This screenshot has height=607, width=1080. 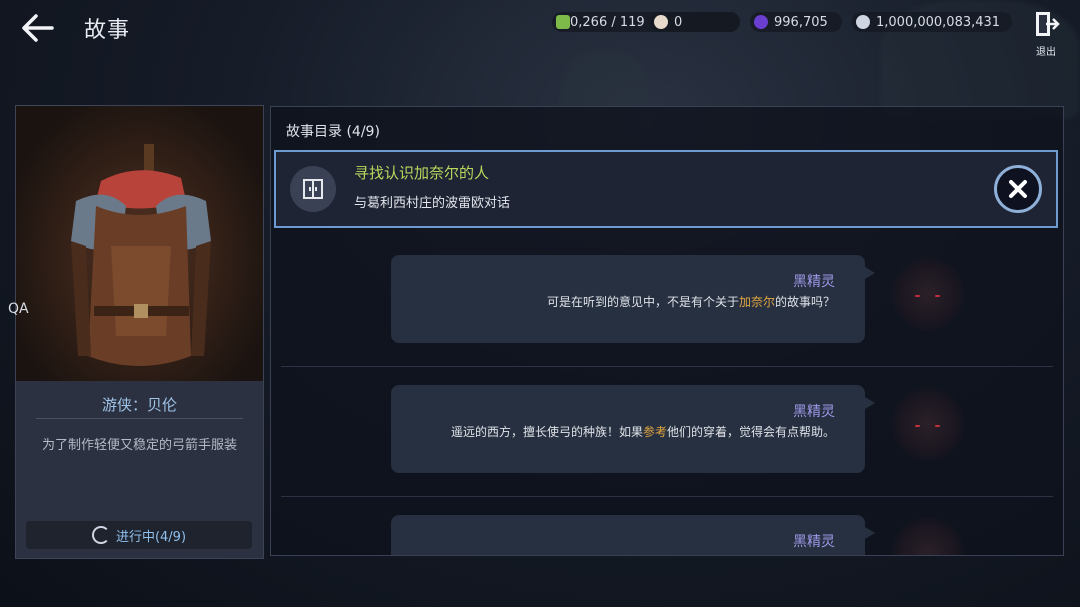 What do you see at coordinates (695, 22) in the screenshot?
I see `currency-pearl: 0` at bounding box center [695, 22].